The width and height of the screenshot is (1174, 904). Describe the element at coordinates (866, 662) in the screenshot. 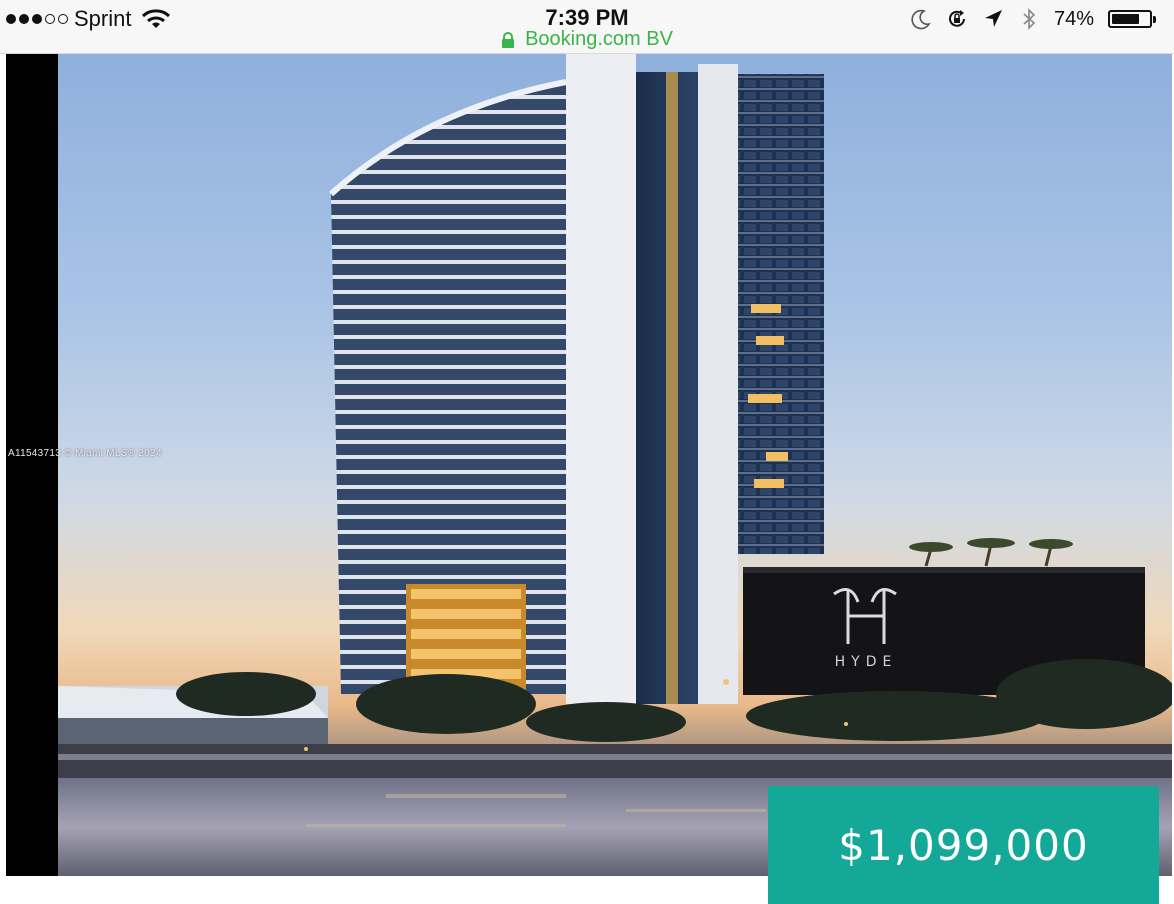

I see `building-sign: HYDE` at that location.